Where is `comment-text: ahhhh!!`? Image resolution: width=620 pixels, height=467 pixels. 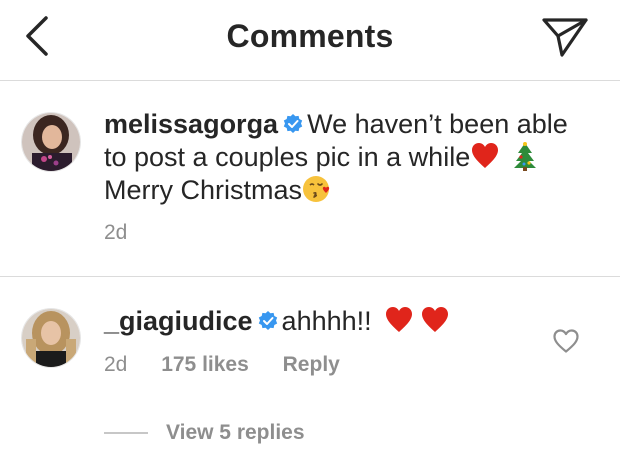
comment-text: ahhhh!! is located at coordinates (326, 321).